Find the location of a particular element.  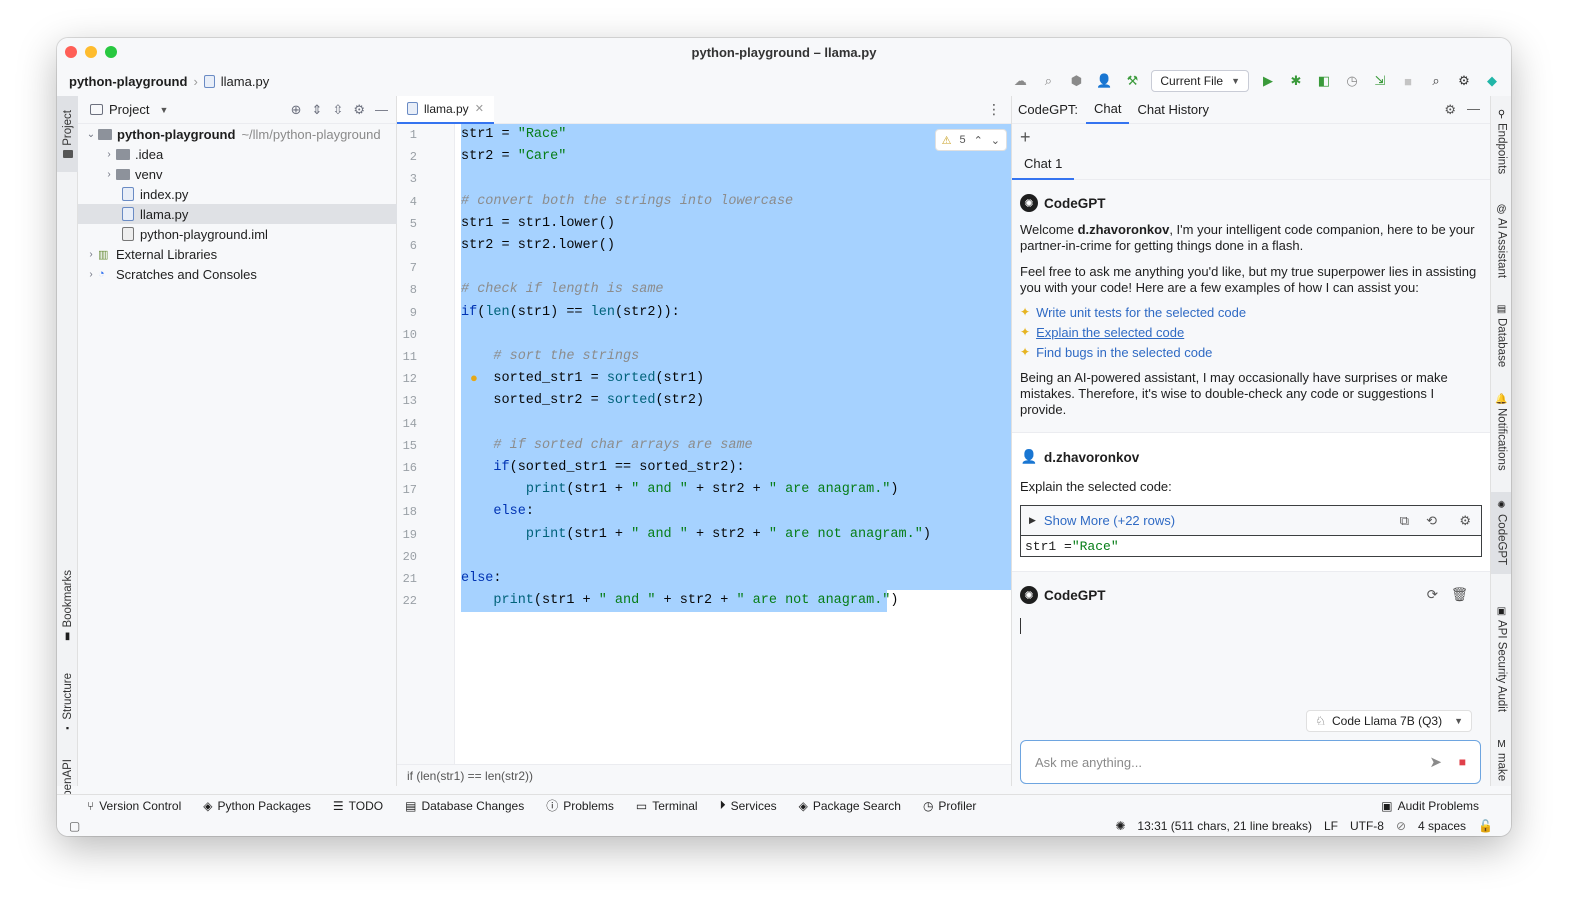

code-line: sorted_str1 = sorted(str1) is located at coordinates (582, 379).